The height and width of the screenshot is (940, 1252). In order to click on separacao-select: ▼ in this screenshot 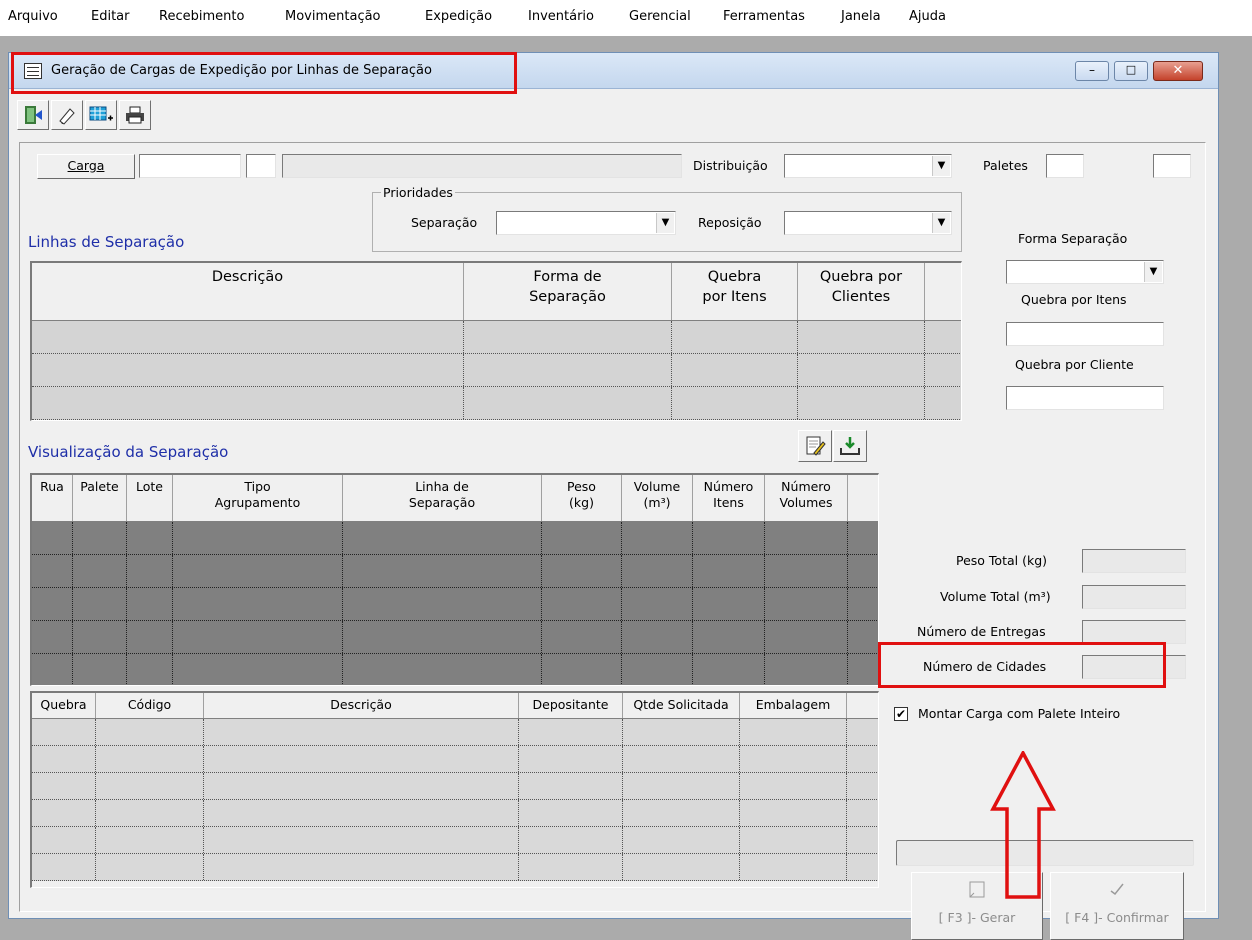, I will do `click(586, 223)`.